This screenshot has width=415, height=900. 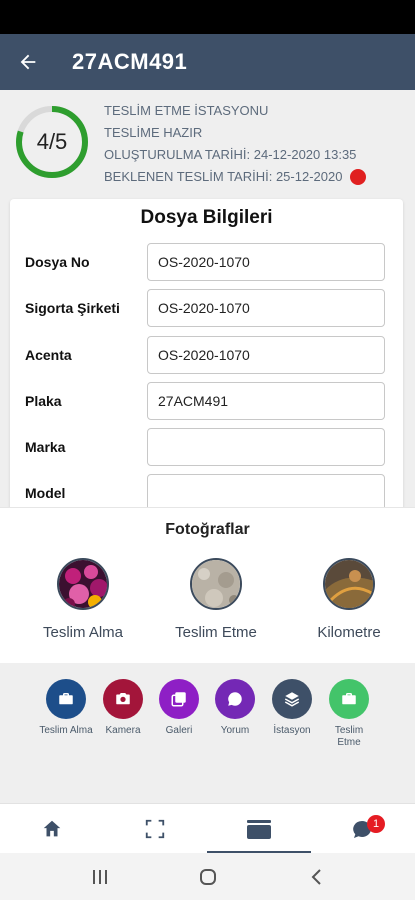 I want to click on folder-icon, so click(x=258, y=829).